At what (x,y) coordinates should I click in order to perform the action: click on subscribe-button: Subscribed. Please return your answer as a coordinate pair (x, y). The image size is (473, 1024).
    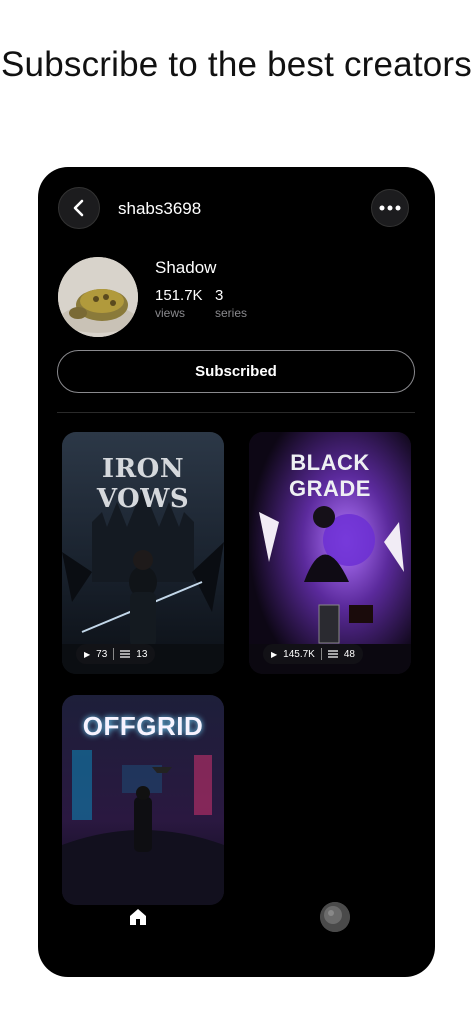
    Looking at the image, I should click on (236, 371).